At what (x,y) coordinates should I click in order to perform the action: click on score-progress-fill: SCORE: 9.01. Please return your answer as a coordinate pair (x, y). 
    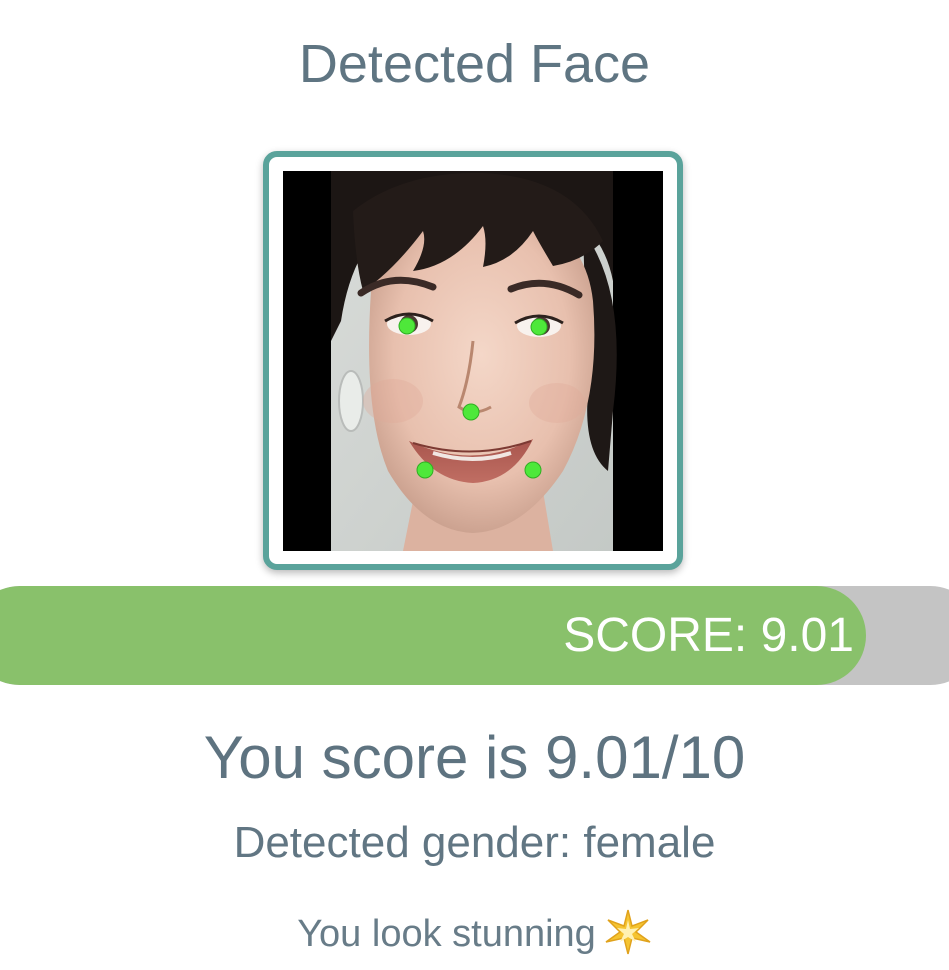
    Looking at the image, I should click on (433, 635).